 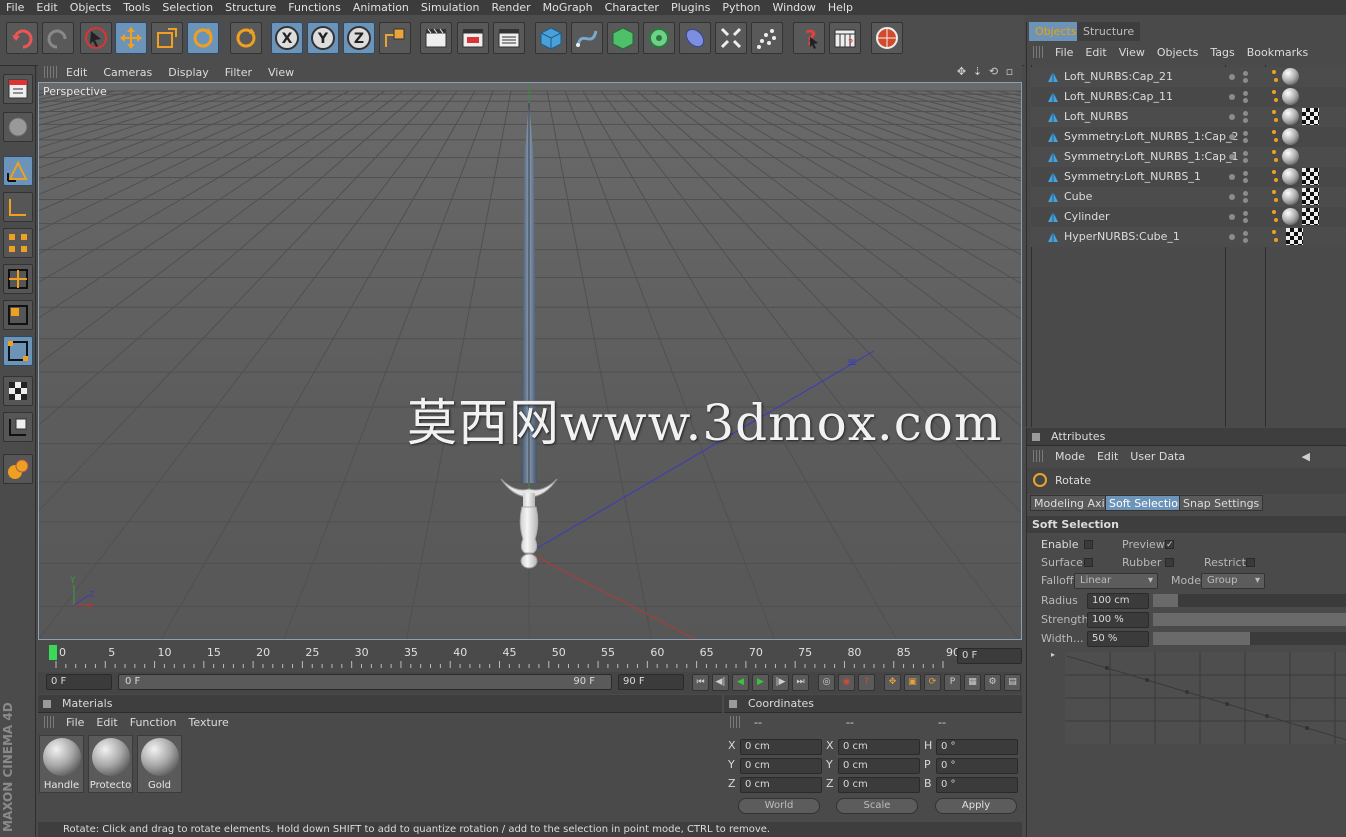 I want to click on enable-checkbox, so click(x=1088, y=544).